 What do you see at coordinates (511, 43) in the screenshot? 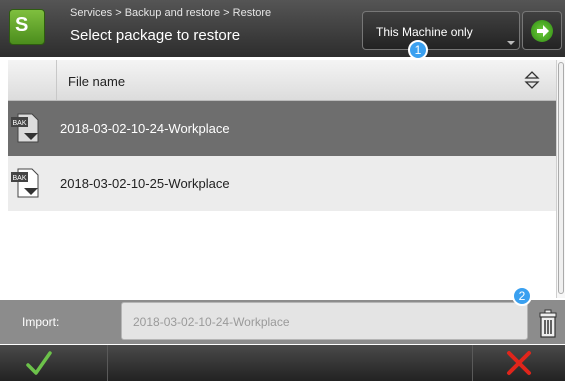
I see `dropdown-caret-icon` at bounding box center [511, 43].